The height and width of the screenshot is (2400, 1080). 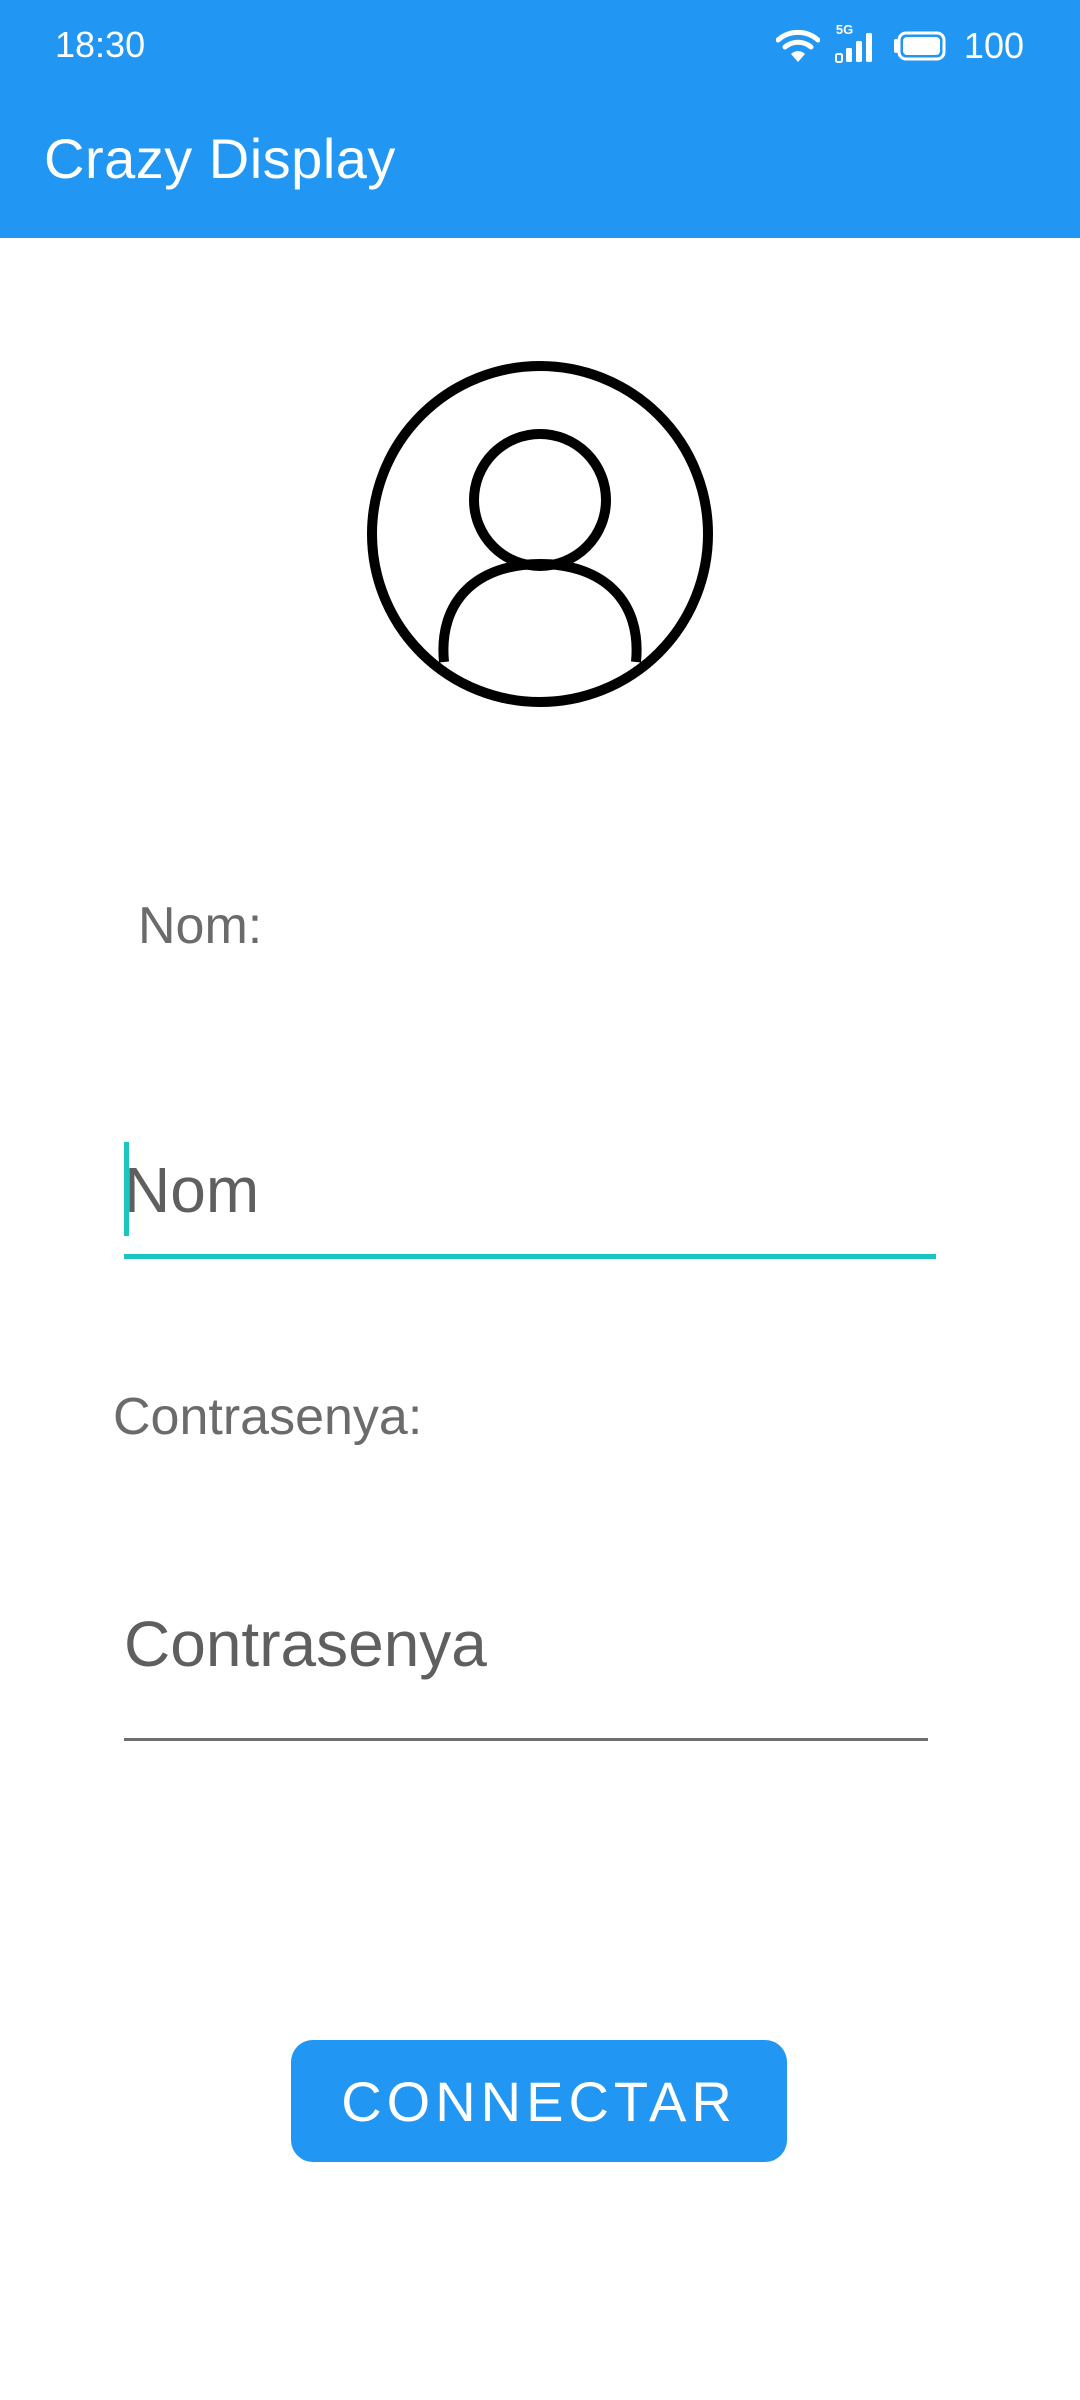 What do you see at coordinates (126, 1189) in the screenshot?
I see `text-cursor` at bounding box center [126, 1189].